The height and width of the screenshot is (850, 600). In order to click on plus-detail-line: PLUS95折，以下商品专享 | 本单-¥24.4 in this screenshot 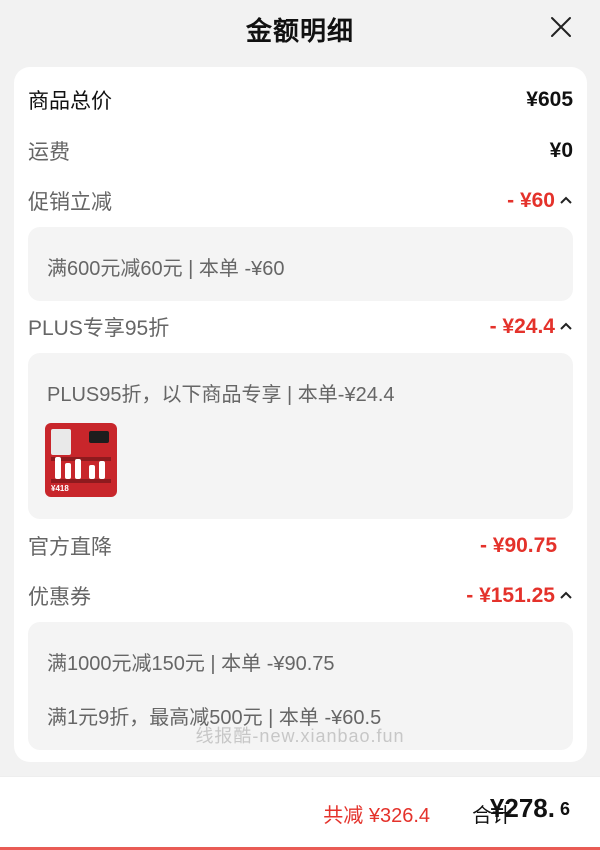, I will do `click(221, 395)`.